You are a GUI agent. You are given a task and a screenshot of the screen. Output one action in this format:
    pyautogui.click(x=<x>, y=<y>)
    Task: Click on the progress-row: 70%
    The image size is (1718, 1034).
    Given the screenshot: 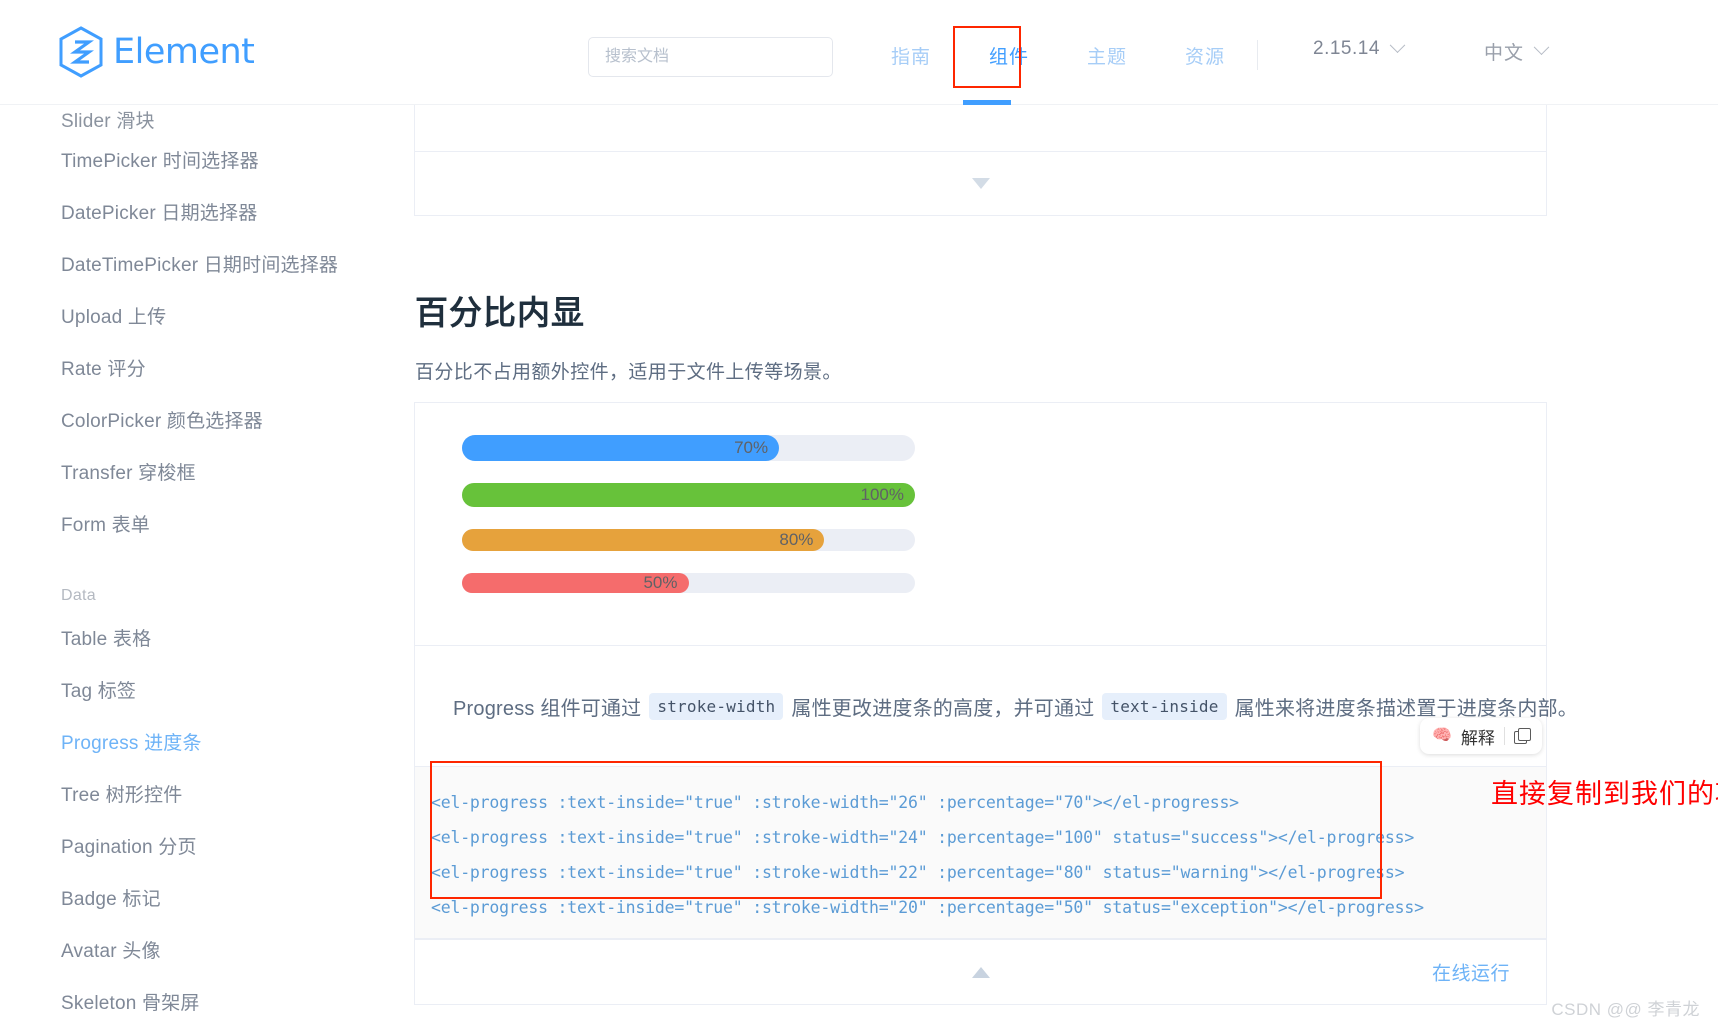 What is the action you would take?
    pyautogui.click(x=688, y=448)
    